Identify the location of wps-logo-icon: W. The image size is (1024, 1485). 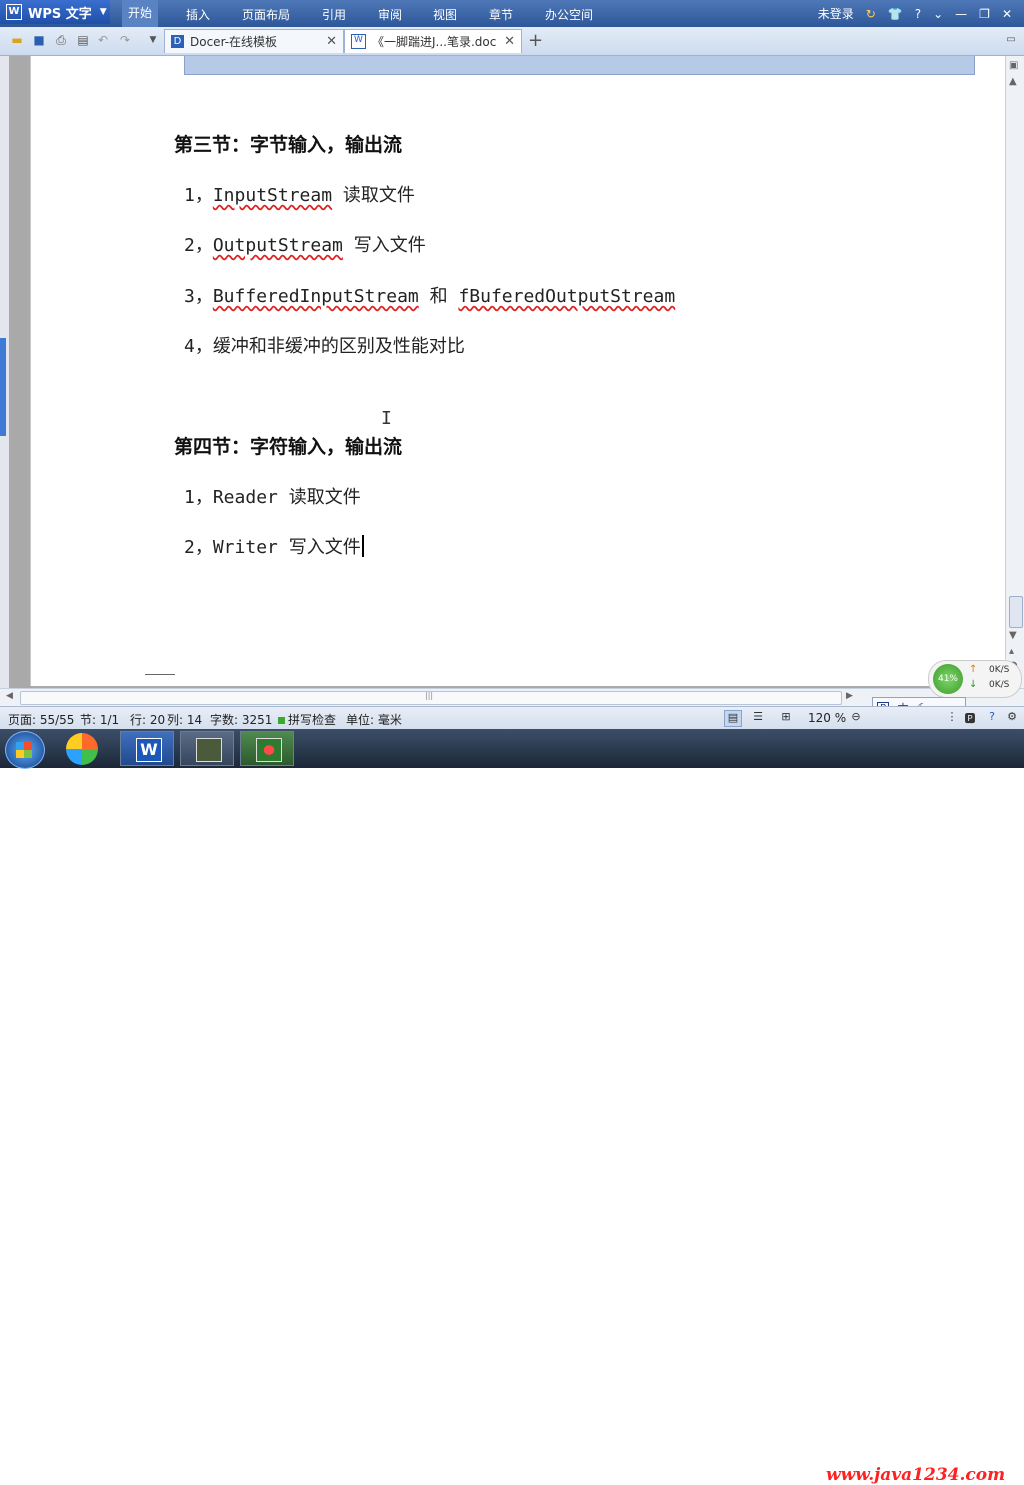
(14, 12).